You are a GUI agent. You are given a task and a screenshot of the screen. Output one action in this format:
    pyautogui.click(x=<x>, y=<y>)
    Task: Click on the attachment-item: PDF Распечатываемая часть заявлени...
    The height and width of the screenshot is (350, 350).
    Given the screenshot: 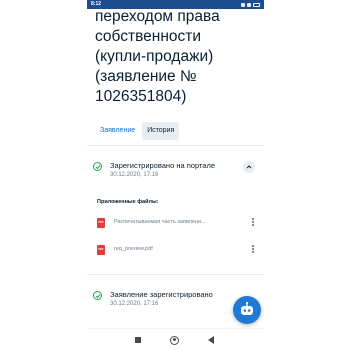 What is the action you would take?
    pyautogui.click(x=177, y=224)
    